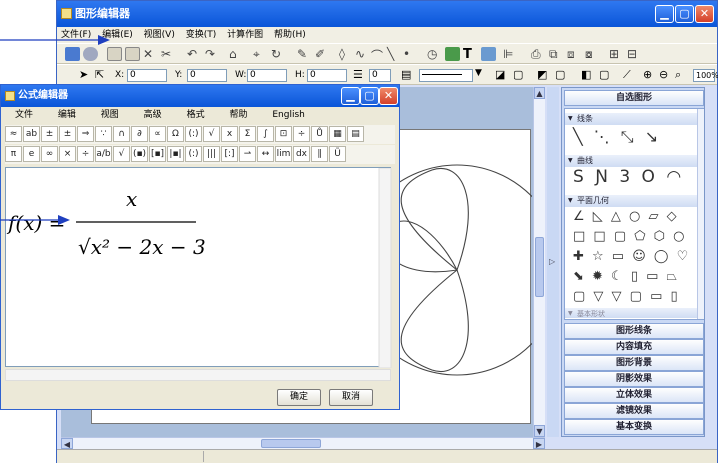 Image resolution: width=718 pixels, height=463 pixels. What do you see at coordinates (265, 154) in the screenshot?
I see `symbol-button: ↔` at bounding box center [265, 154].